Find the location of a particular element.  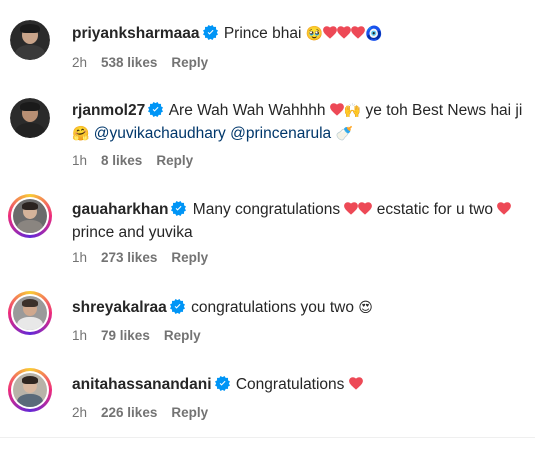

baby-bottle-icon: 🍼 is located at coordinates (344, 133).